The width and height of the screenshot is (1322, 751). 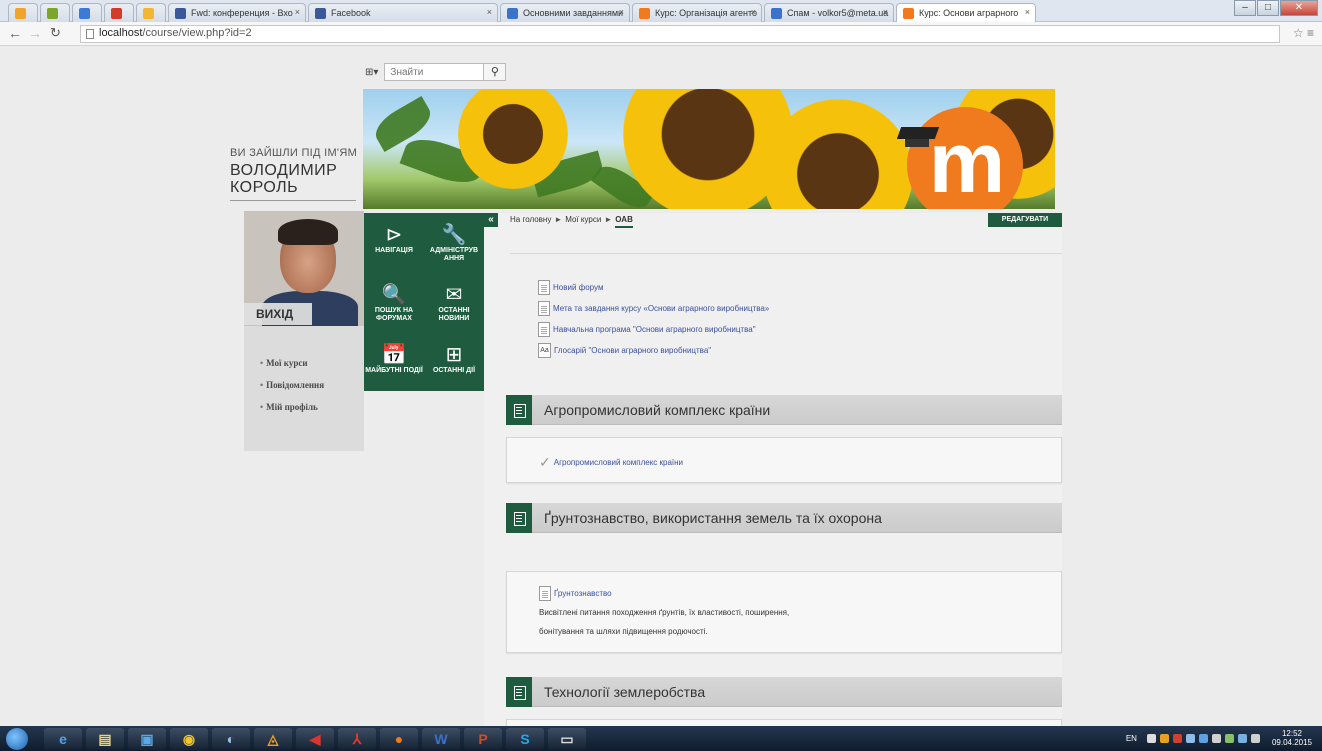 What do you see at coordinates (1303, 33) in the screenshot?
I see `star-icon: ☆ ≡` at bounding box center [1303, 33].